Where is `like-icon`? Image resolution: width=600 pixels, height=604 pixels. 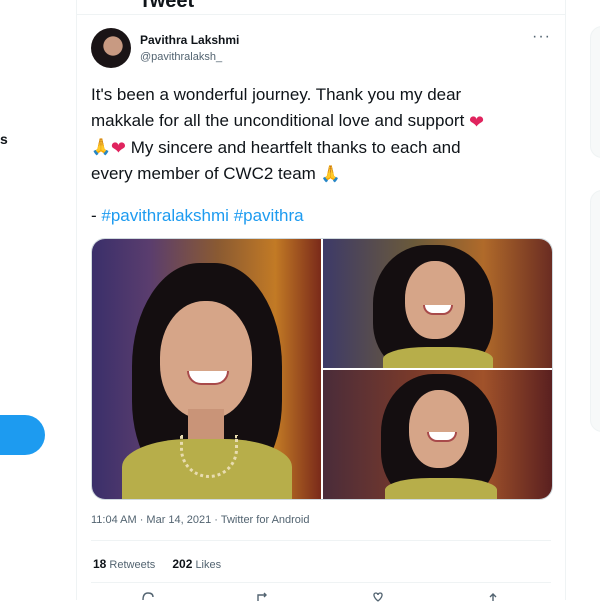 like-icon is located at coordinates (378, 597).